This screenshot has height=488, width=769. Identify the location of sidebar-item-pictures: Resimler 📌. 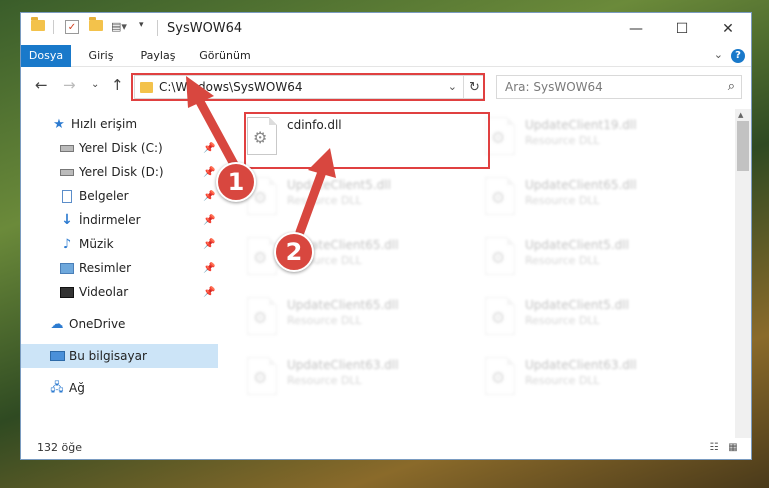
(119, 268).